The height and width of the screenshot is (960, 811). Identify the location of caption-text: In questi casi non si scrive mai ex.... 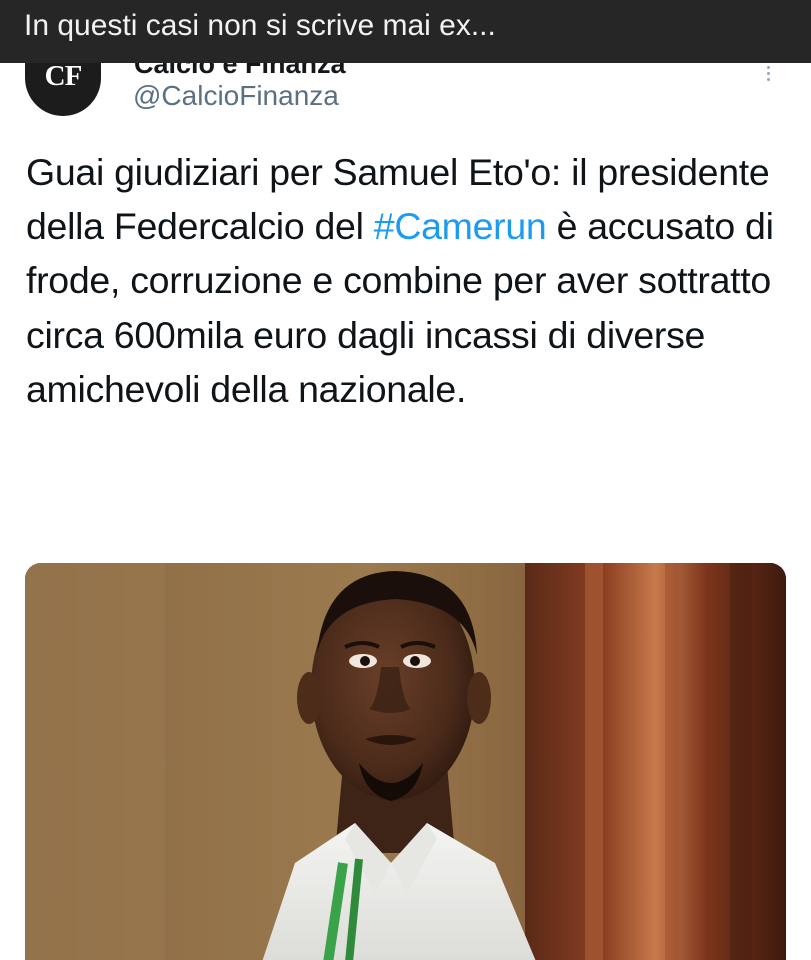
(260, 25).